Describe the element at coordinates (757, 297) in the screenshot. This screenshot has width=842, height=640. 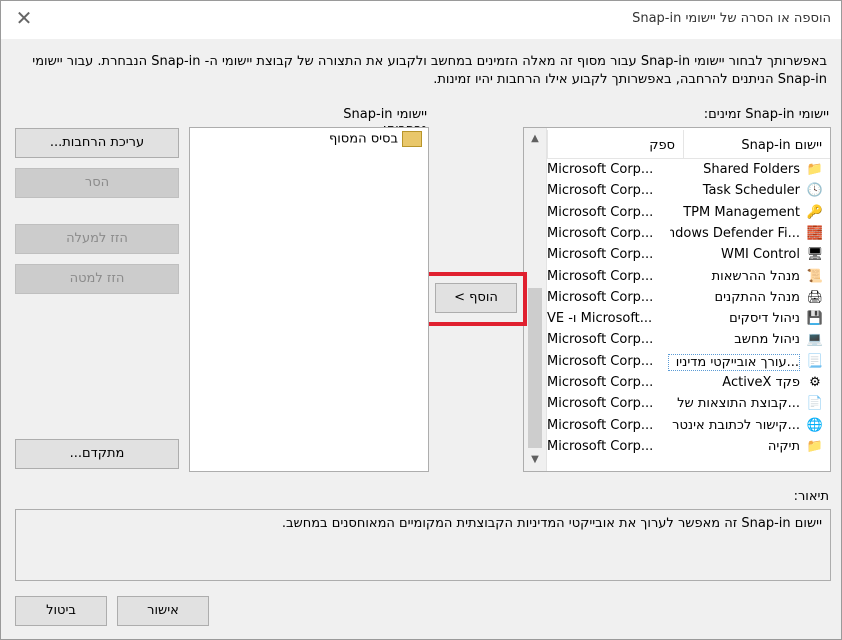
I see `list-item-name: מנהל ההתקנים` at that location.